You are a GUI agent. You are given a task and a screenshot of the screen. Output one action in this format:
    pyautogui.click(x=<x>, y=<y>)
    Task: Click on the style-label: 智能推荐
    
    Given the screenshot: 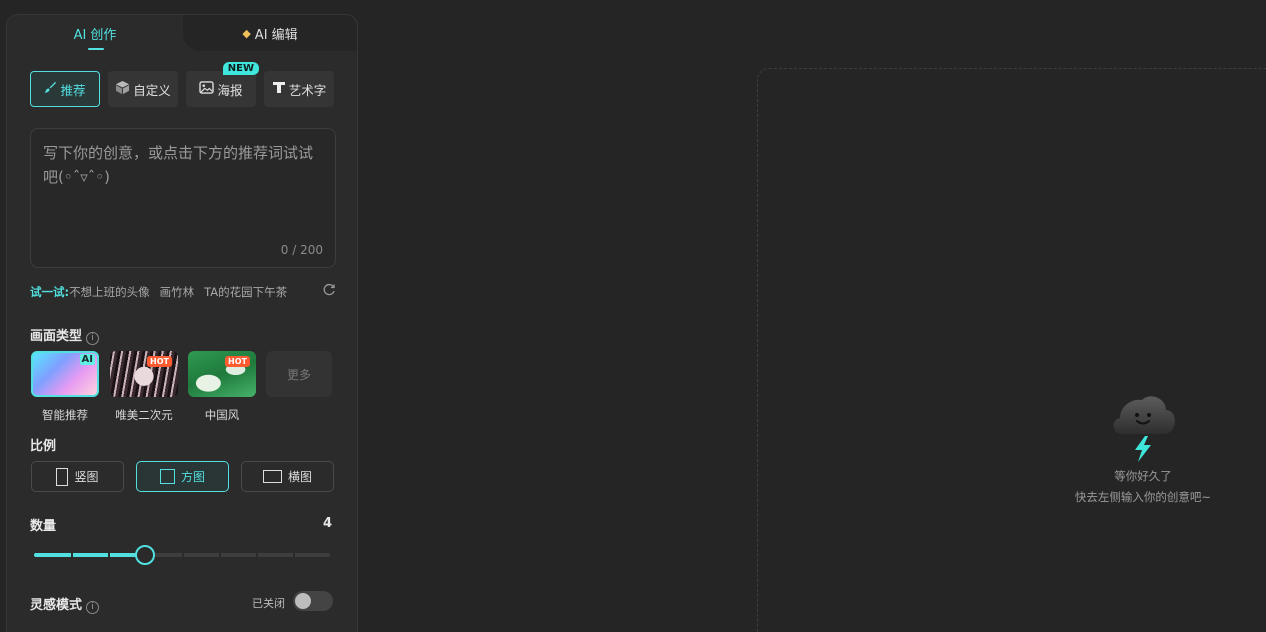 What is the action you would take?
    pyautogui.click(x=65, y=415)
    